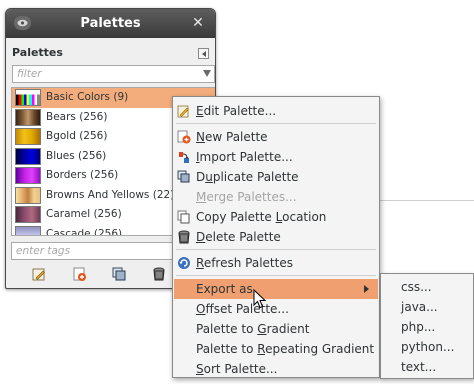 This screenshot has width=474, height=384. I want to click on tab-menu-icon, so click(203, 53).